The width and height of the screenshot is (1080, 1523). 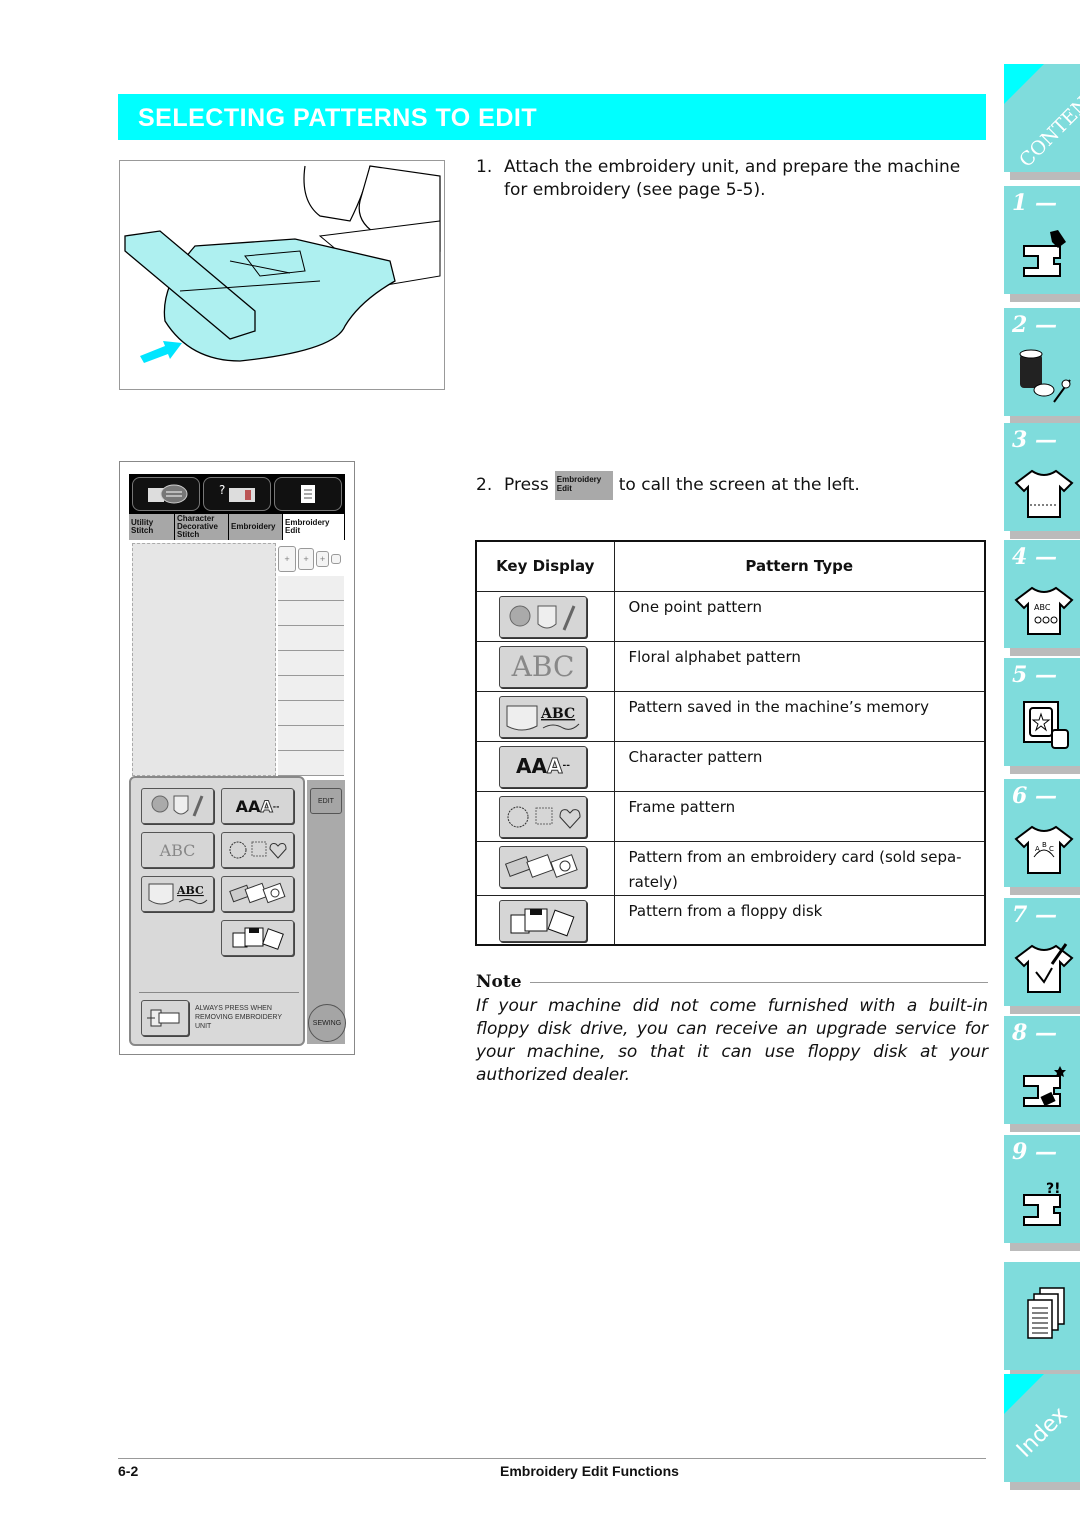 I want to click on section-banner: SELECTING PATTERNS TO EDIT, so click(x=552, y=117).